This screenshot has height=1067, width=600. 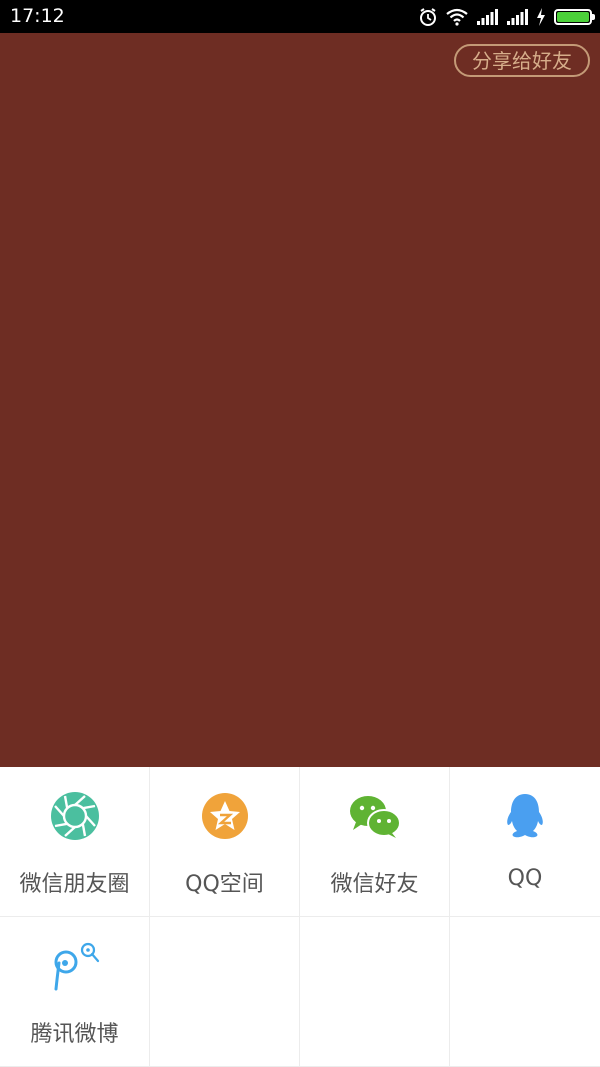 I want to click on battery-icon, so click(x=574, y=17).